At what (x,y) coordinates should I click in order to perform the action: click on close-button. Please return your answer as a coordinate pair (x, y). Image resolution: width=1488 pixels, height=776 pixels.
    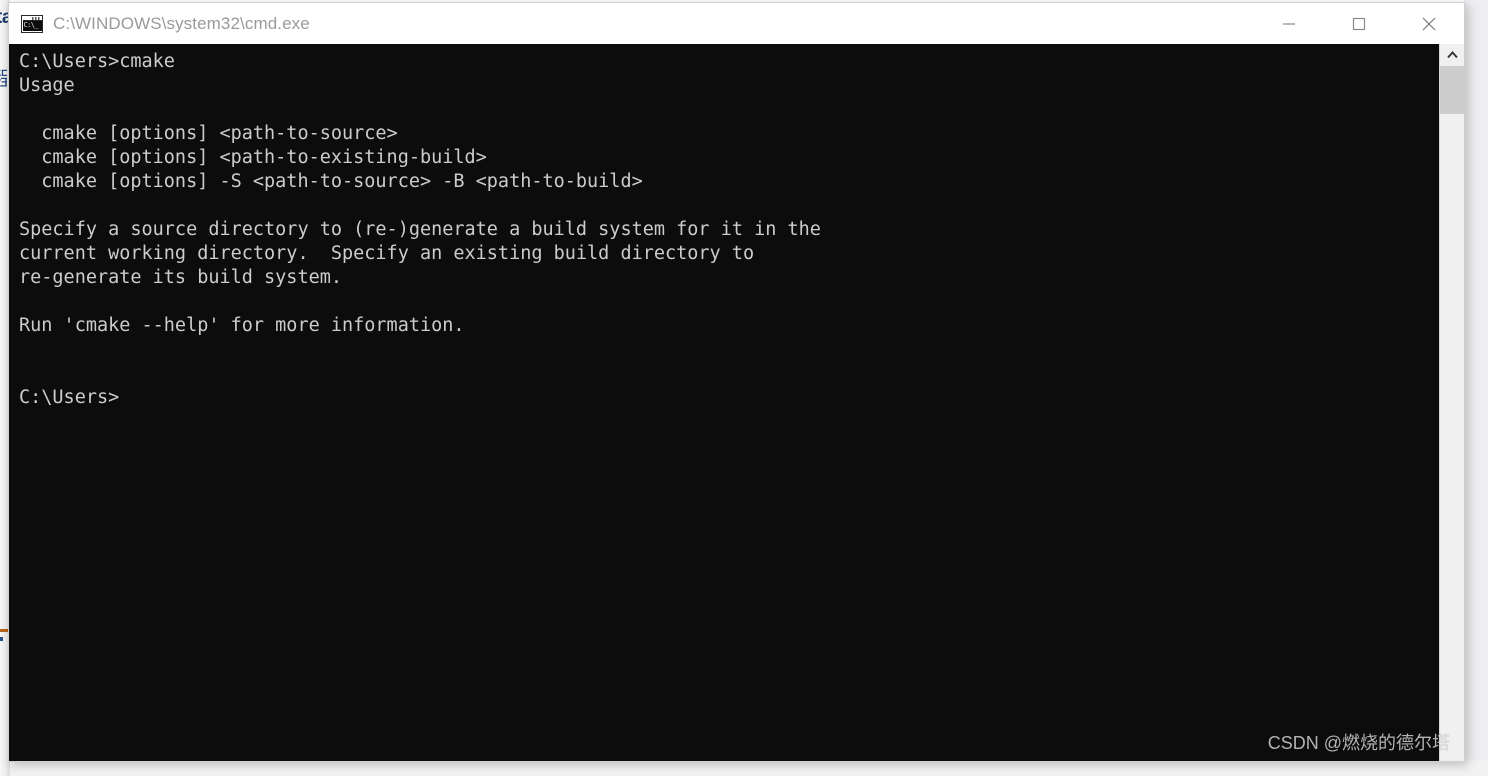
    Looking at the image, I should click on (1429, 23).